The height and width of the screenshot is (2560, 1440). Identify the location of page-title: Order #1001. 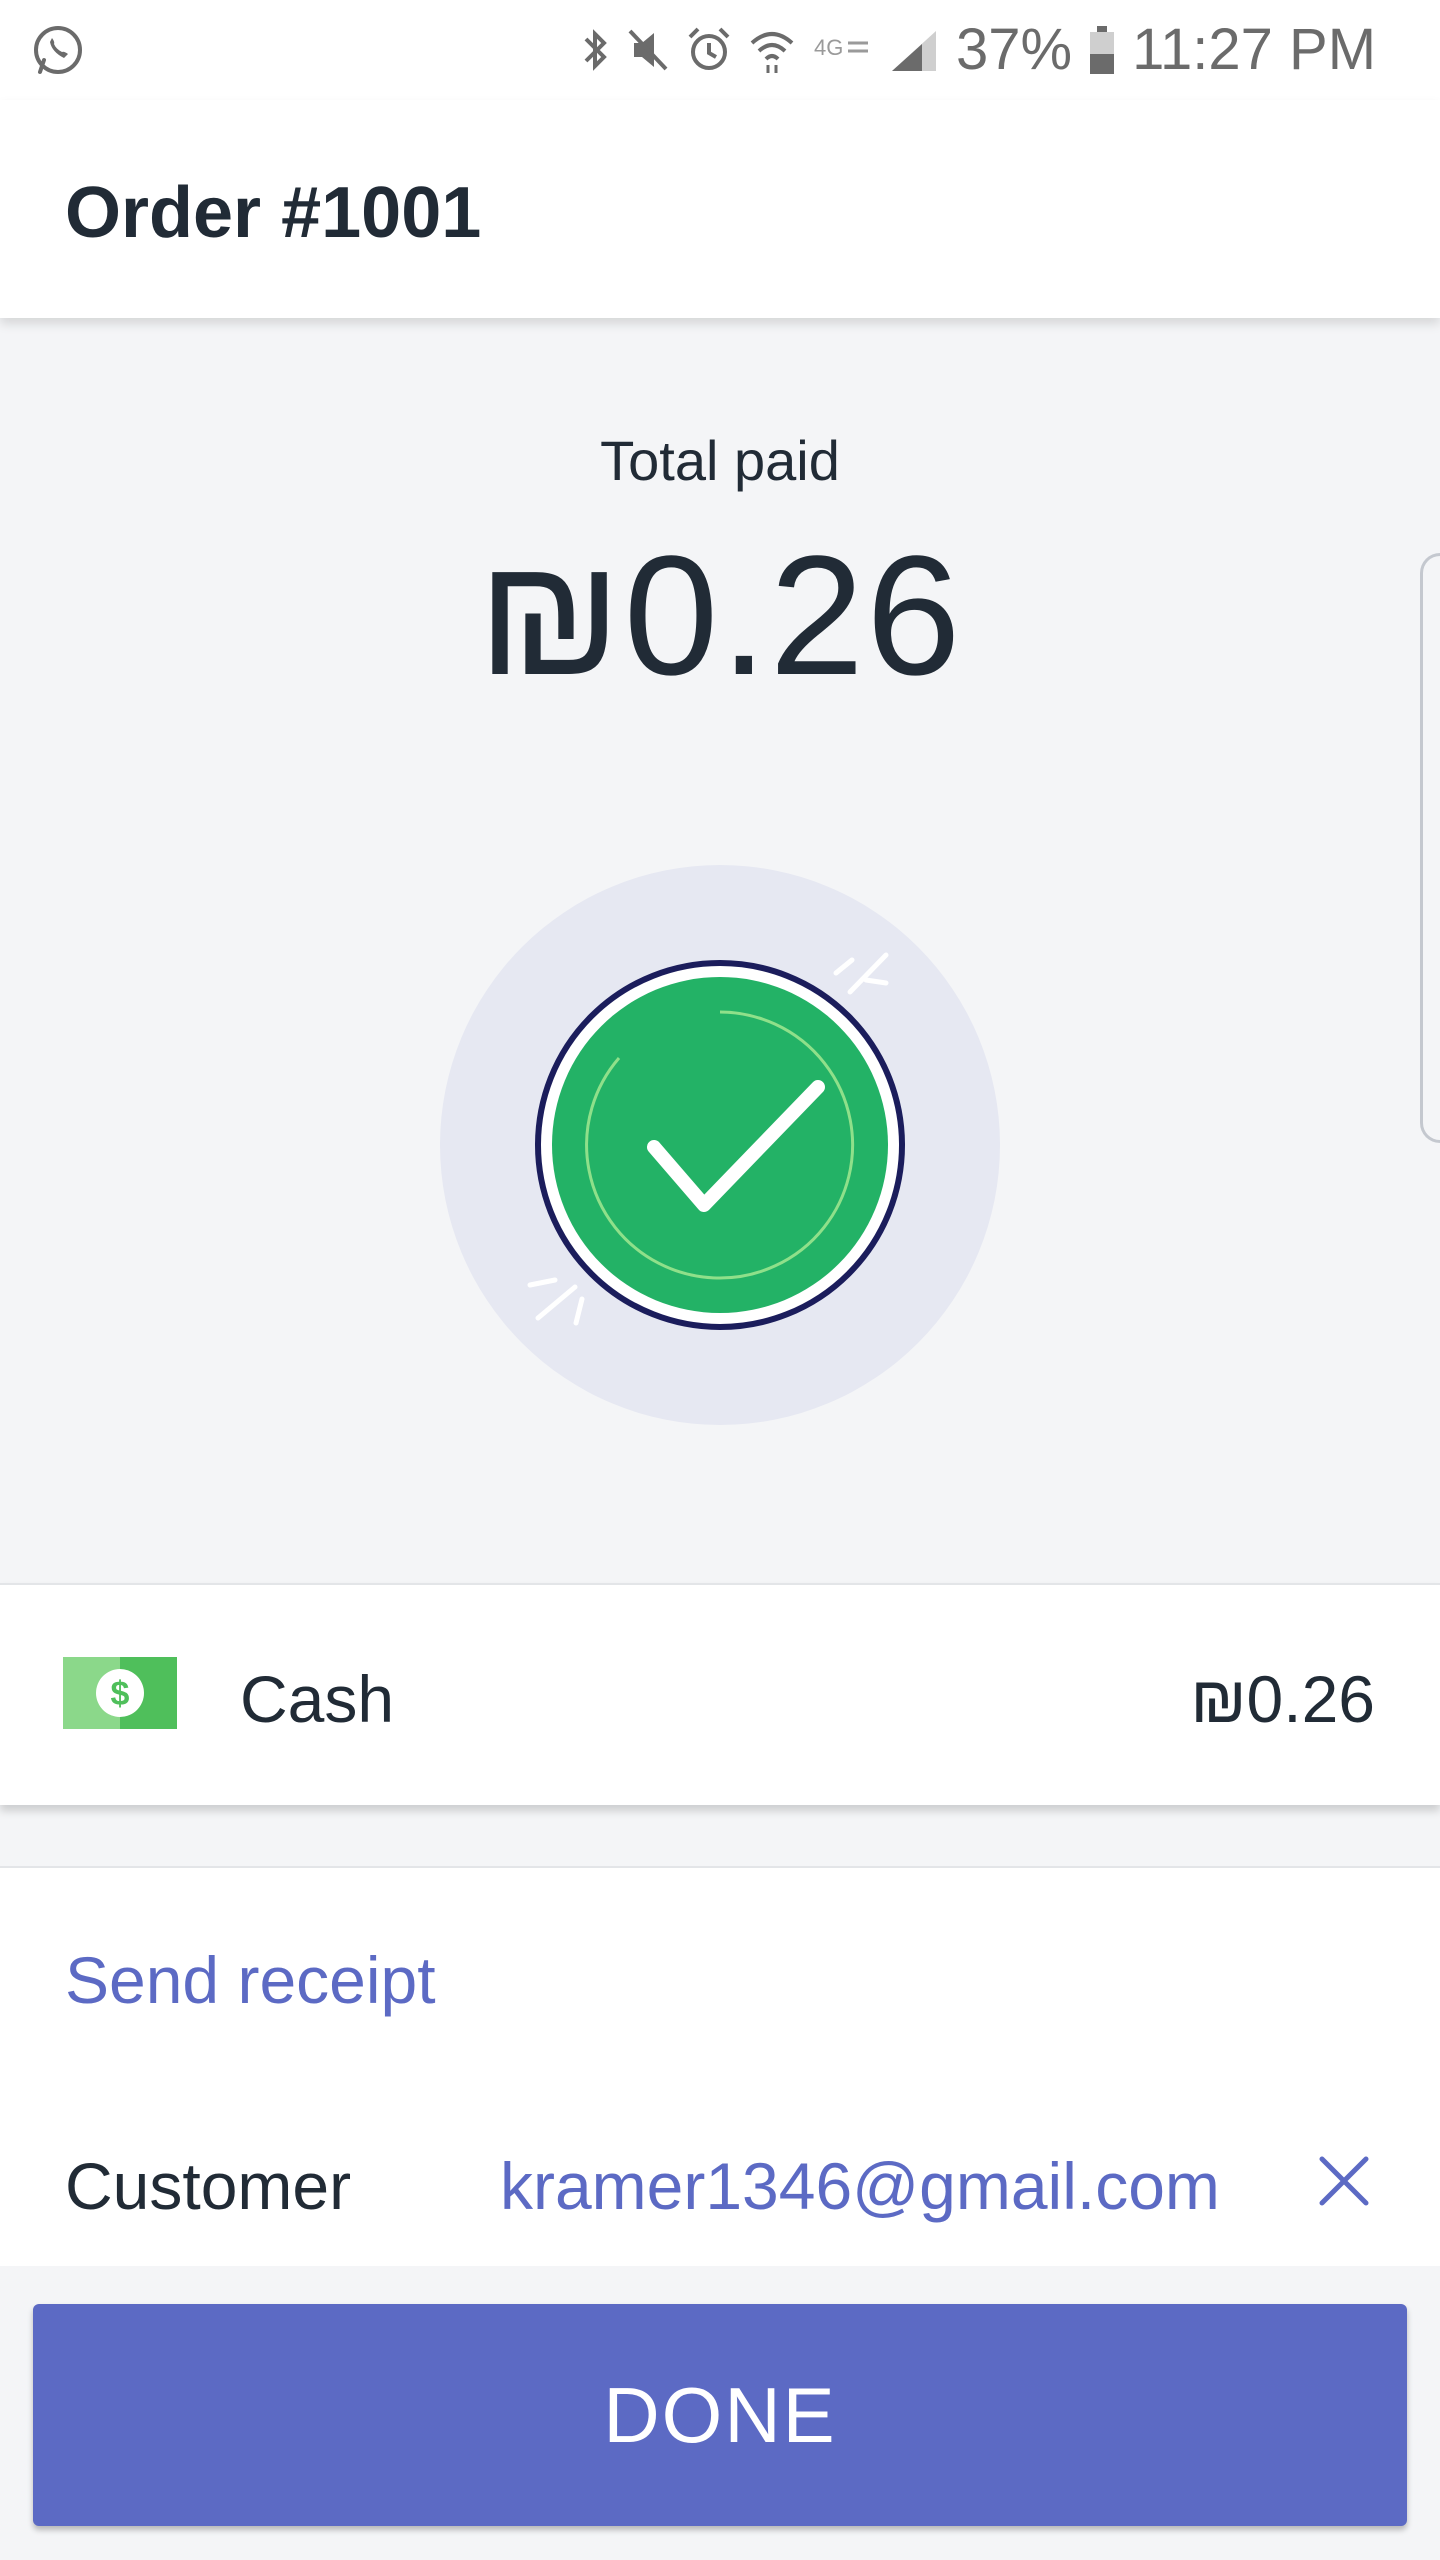
(273, 213).